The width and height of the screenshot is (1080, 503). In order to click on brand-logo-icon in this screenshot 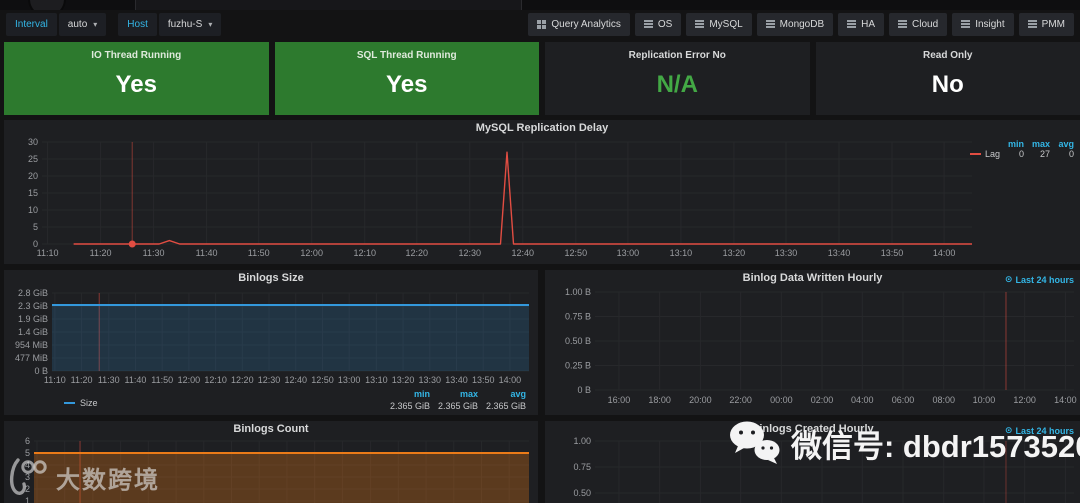, I will do `click(28, 476)`.